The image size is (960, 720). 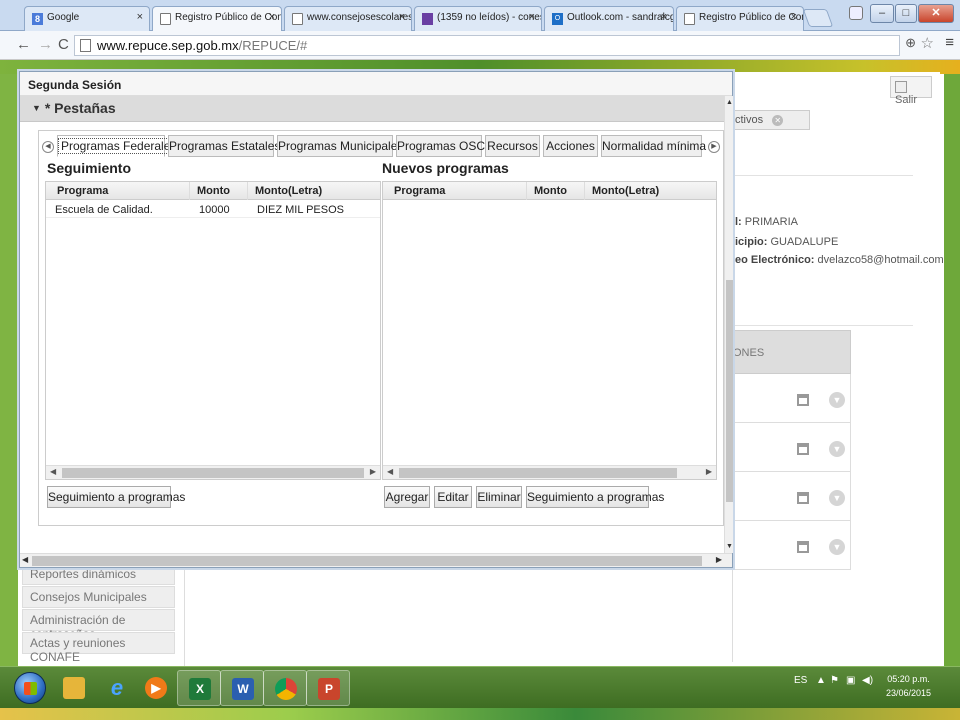 I want to click on flag-icon: ⚑, so click(x=834, y=680).